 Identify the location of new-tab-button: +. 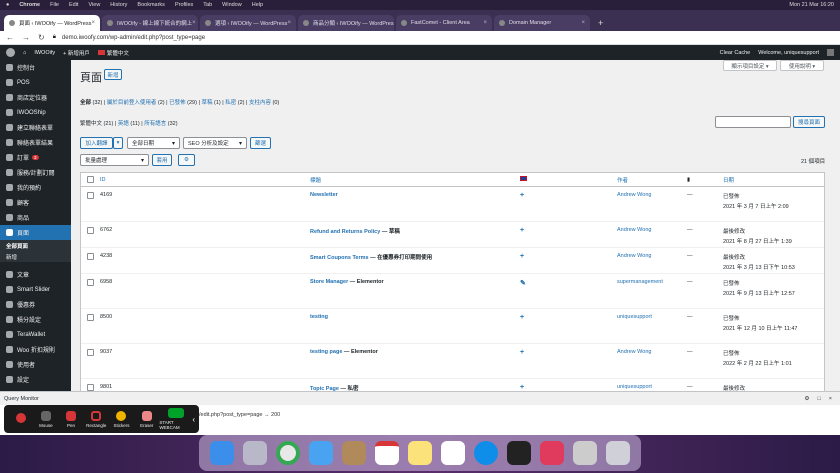
(600, 24).